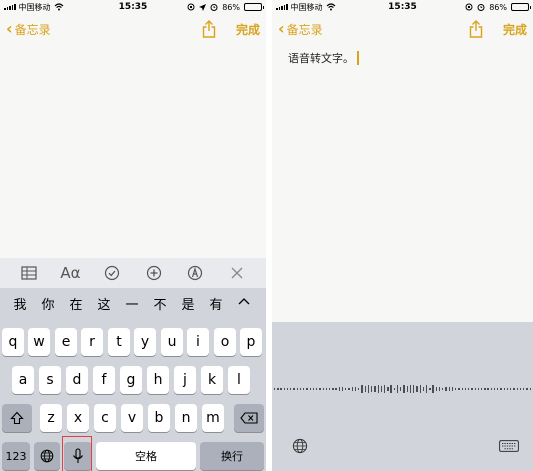 The width and height of the screenshot is (533, 471). What do you see at coordinates (66, 342) in the screenshot?
I see `key-e: e` at bounding box center [66, 342].